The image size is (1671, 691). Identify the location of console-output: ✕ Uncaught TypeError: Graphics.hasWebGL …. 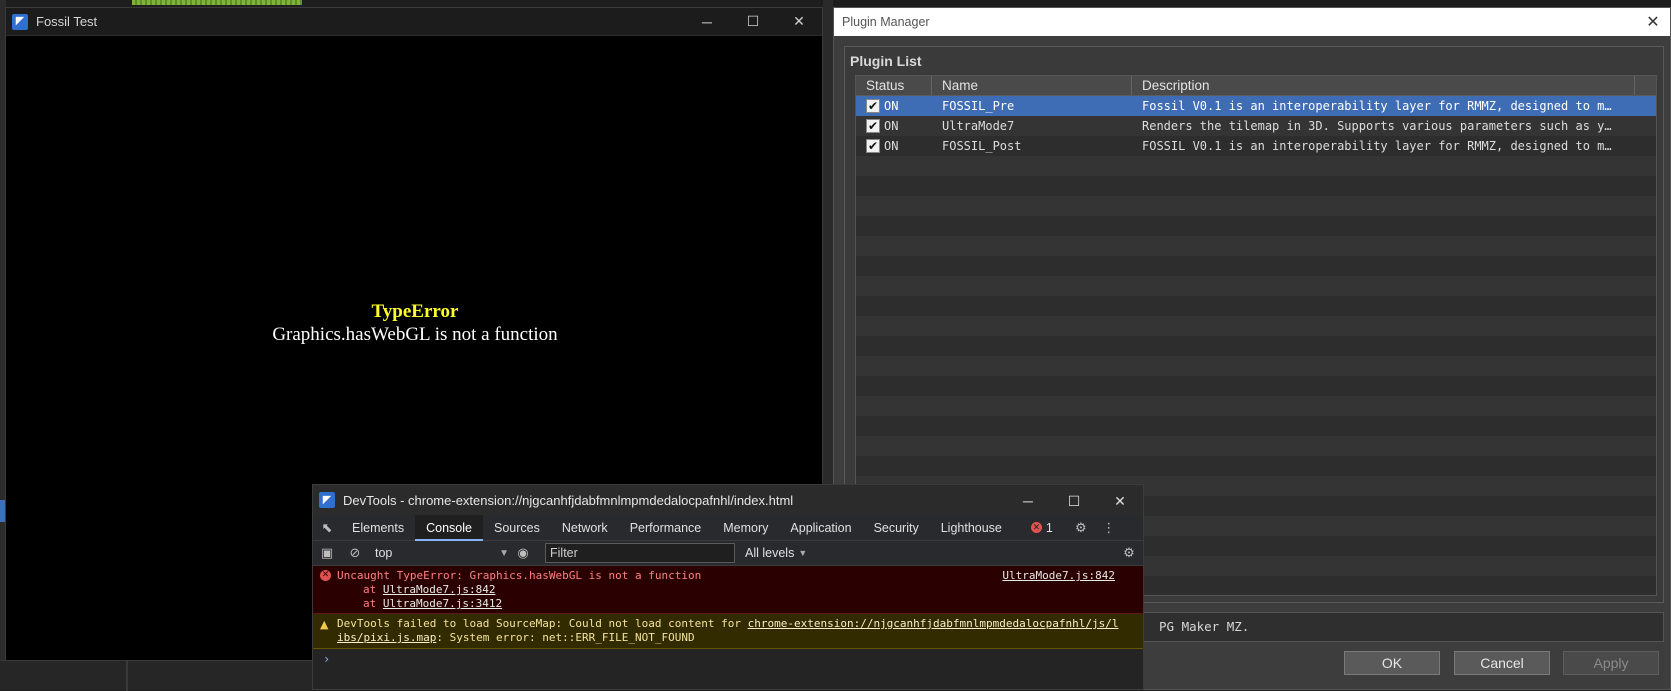
(728, 617).